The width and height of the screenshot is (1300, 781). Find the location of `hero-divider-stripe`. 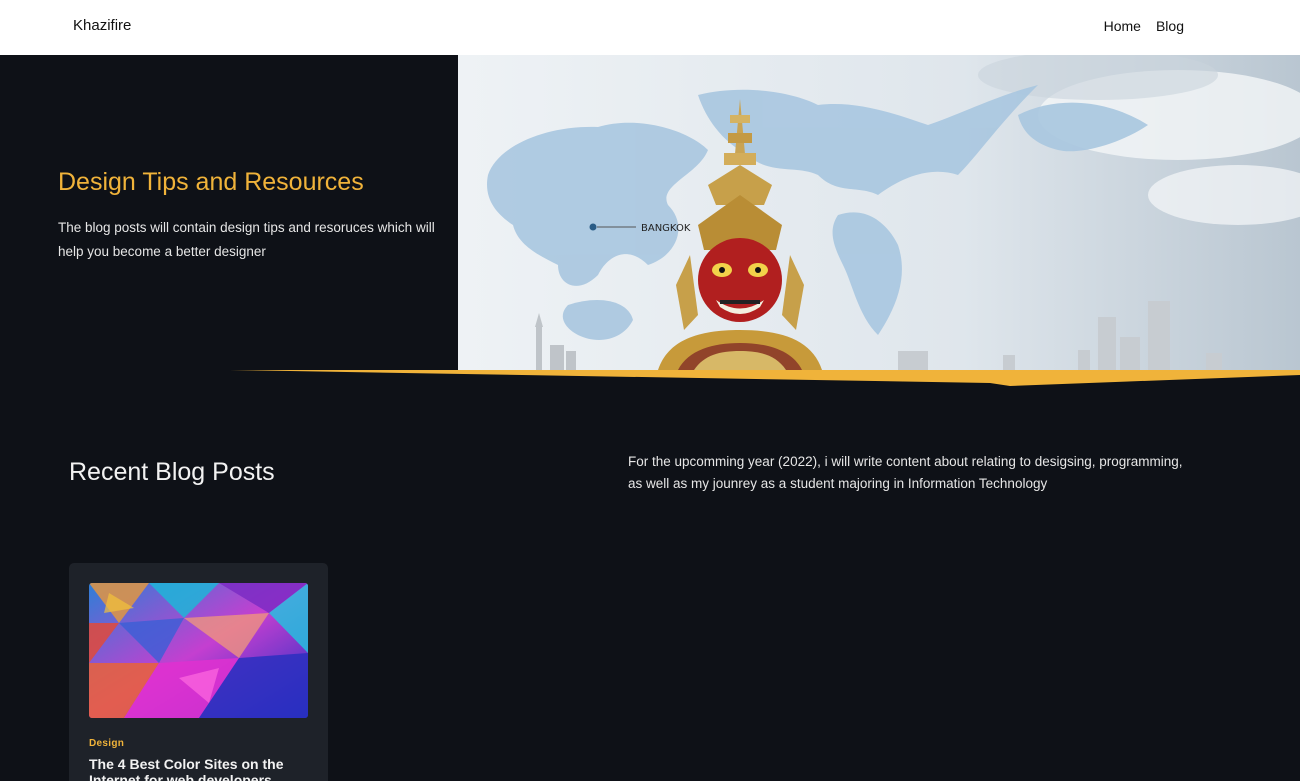

hero-divider-stripe is located at coordinates (765, 378).